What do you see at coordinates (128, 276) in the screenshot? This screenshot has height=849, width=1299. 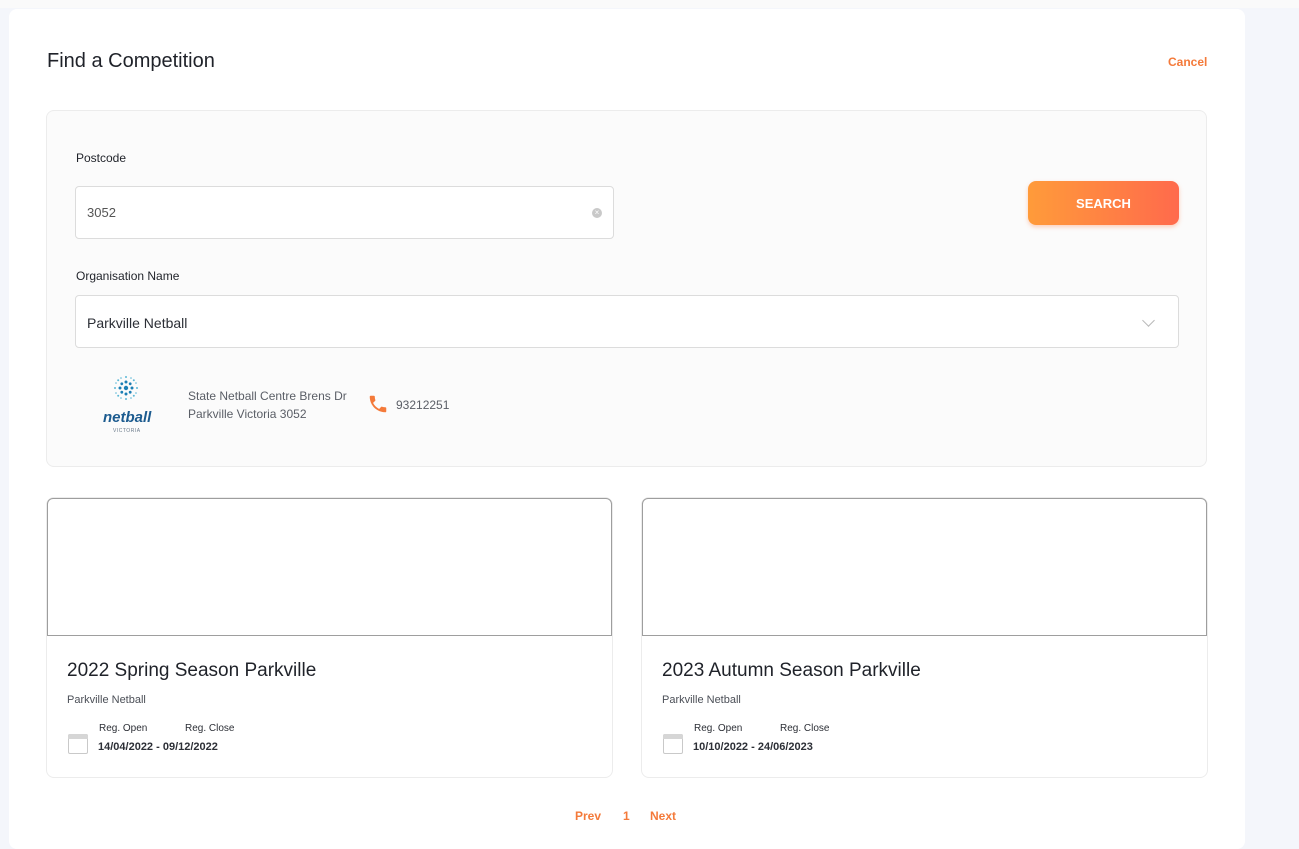 I see `organisation-name-label: Organisation Name` at bounding box center [128, 276].